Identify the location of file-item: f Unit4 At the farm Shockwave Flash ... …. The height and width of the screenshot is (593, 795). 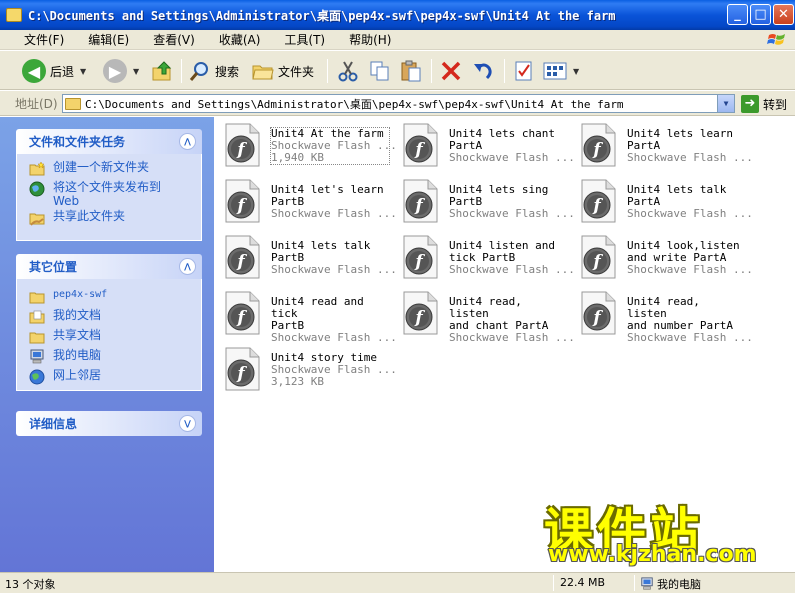
(305, 143).